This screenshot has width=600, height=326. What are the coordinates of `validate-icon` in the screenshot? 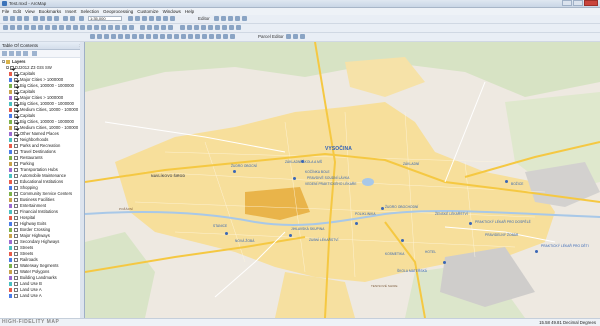 It's located at (113, 36).